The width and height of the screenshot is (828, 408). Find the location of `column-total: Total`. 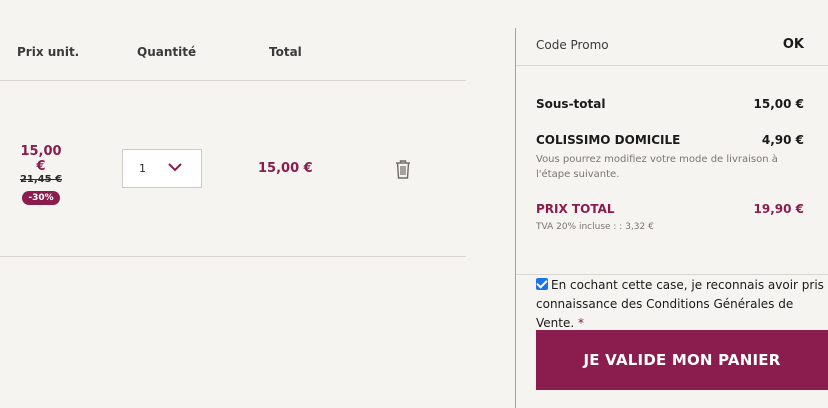

column-total: Total is located at coordinates (285, 52).